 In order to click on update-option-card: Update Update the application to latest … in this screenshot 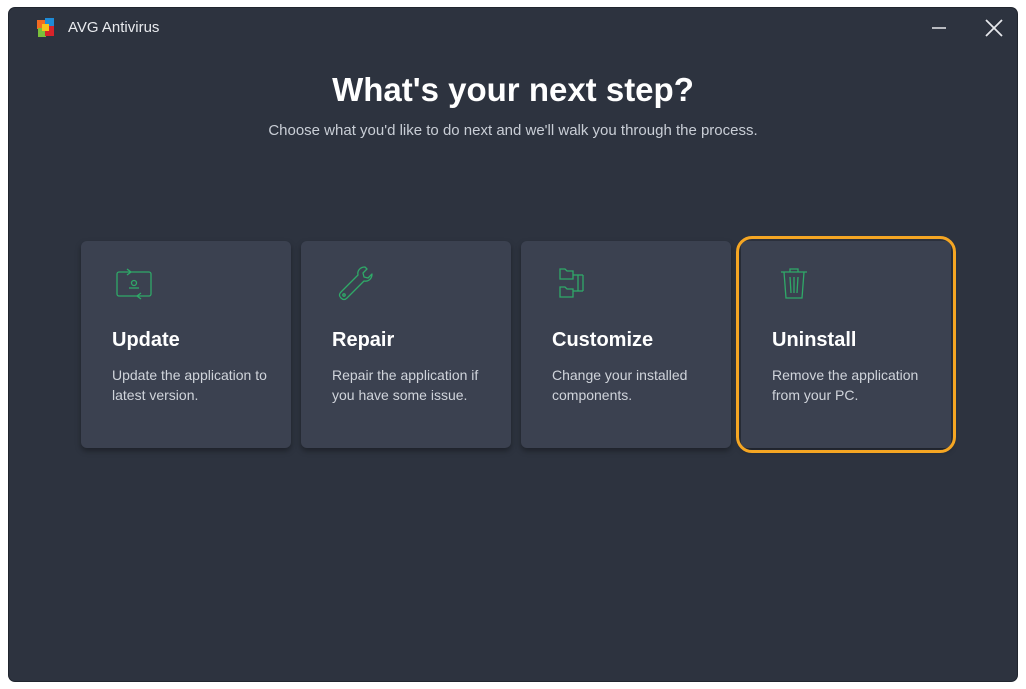, I will do `click(186, 344)`.